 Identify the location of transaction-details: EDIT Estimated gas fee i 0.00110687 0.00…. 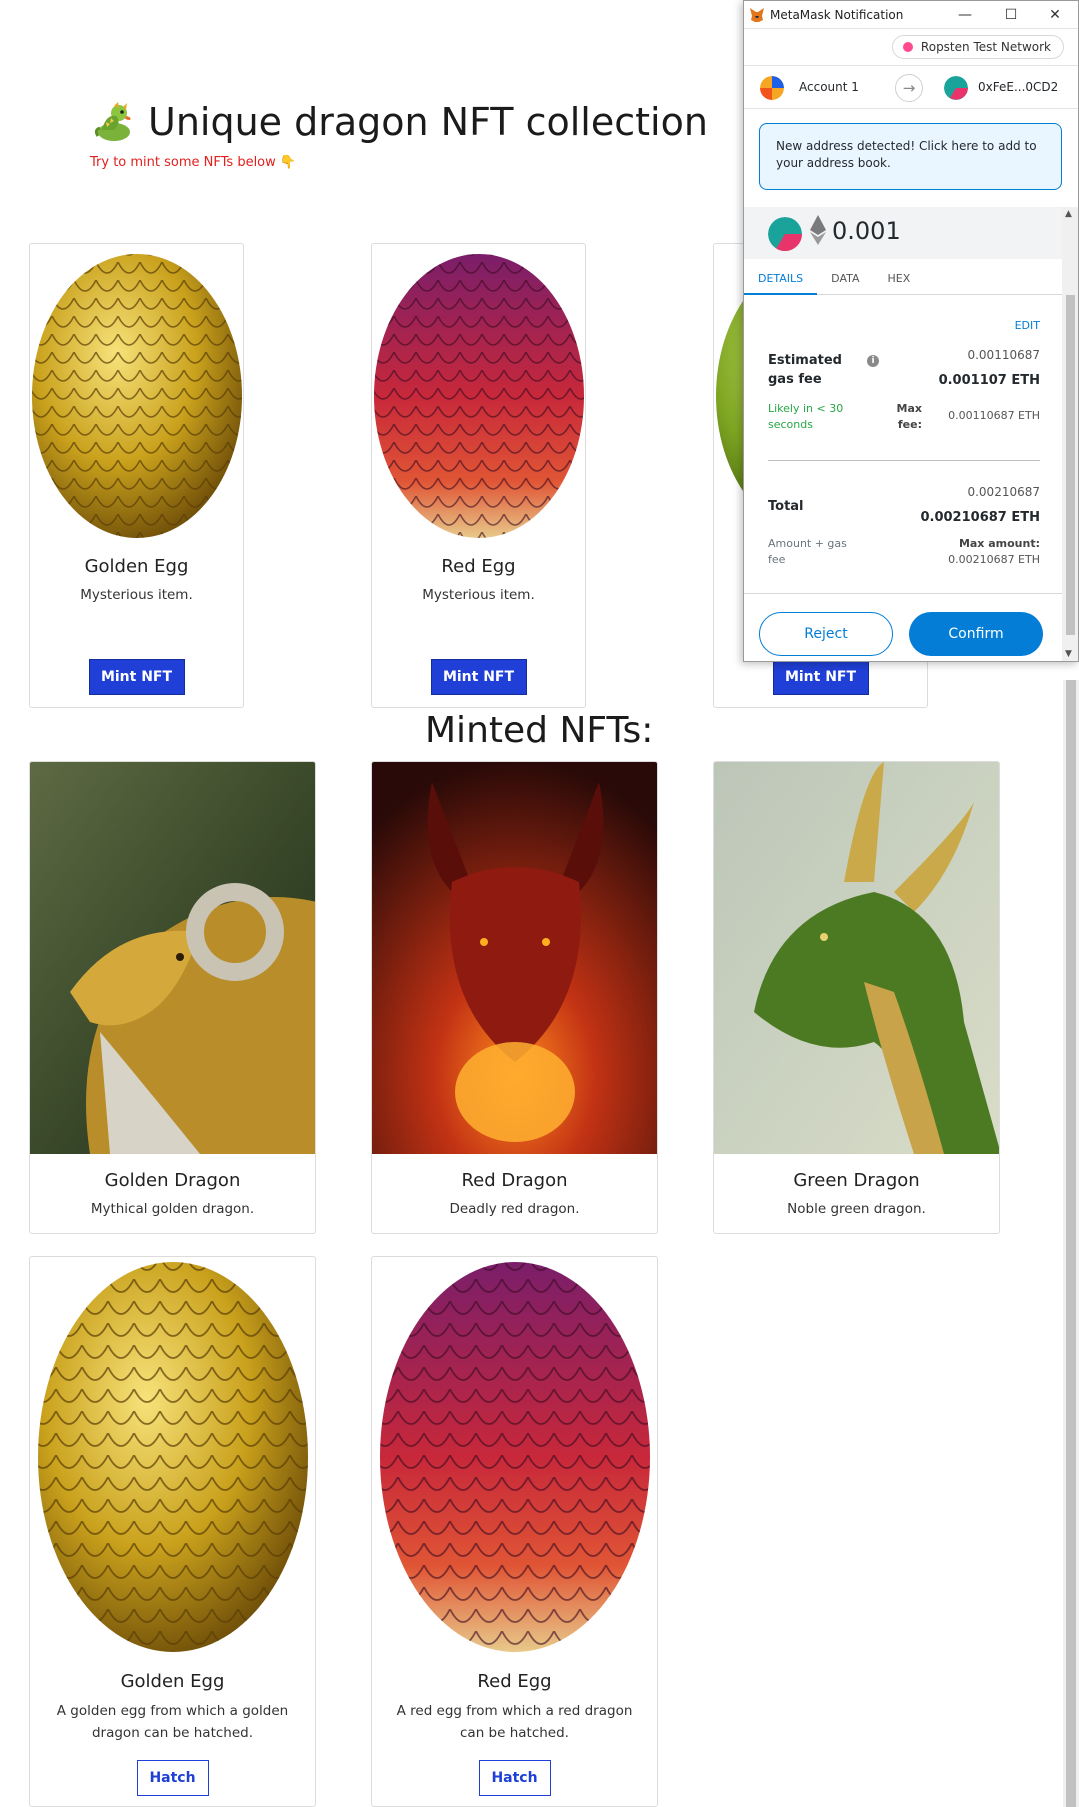
(903, 443).